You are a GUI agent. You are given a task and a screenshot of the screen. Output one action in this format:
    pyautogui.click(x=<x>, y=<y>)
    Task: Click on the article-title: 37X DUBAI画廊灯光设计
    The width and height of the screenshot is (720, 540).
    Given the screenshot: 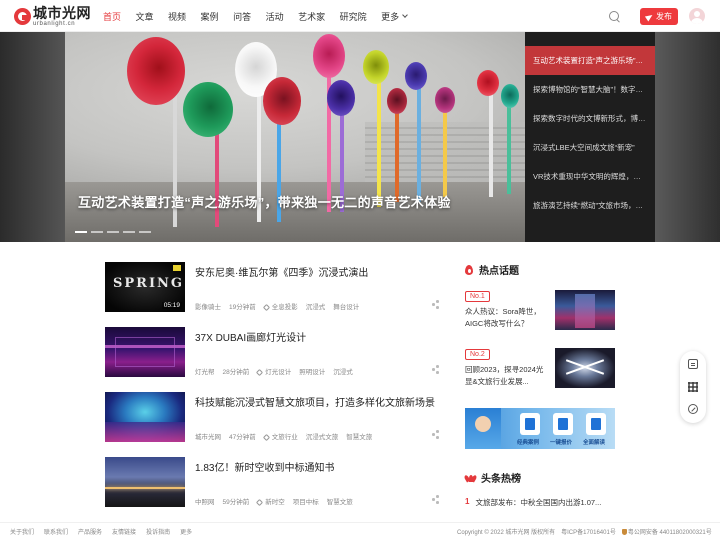 What is the action you would take?
    pyautogui.click(x=250, y=336)
    